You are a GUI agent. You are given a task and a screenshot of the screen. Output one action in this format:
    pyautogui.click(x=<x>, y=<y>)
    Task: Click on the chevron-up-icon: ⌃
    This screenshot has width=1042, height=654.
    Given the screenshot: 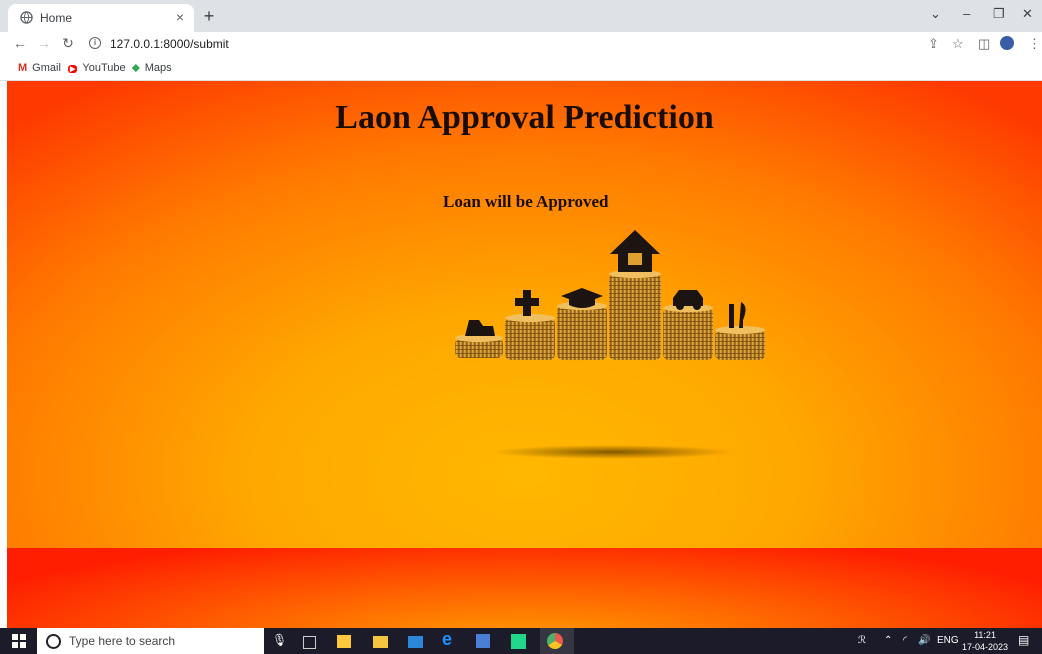 What is the action you would take?
    pyautogui.click(x=888, y=640)
    